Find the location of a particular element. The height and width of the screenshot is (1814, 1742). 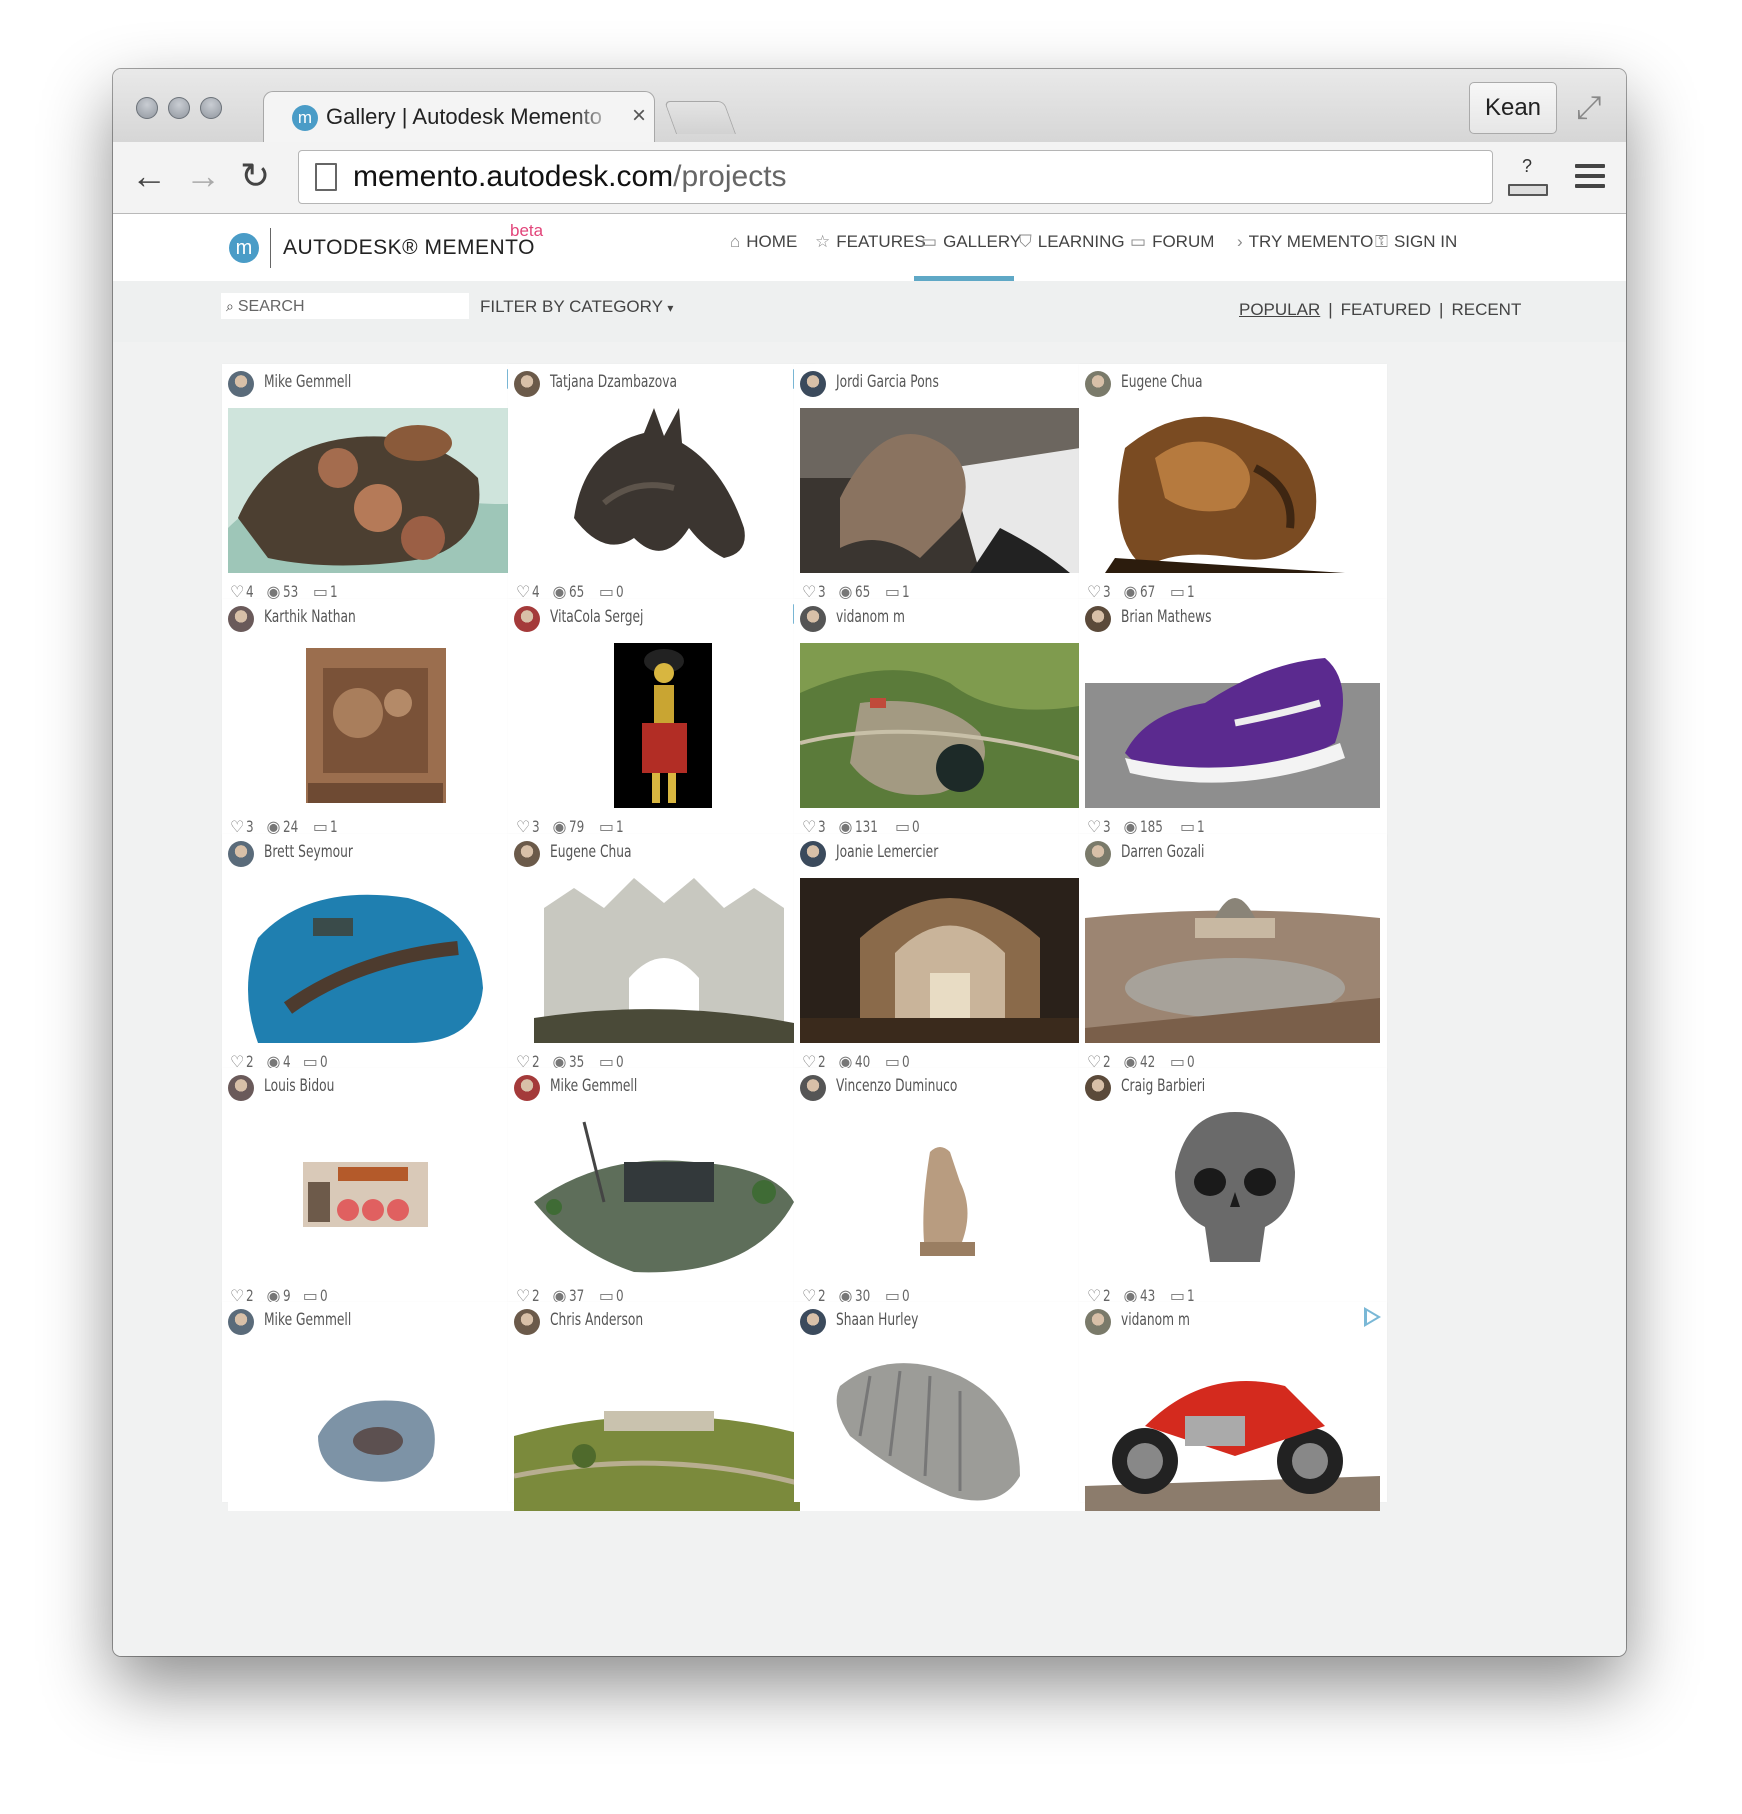

author-name: VitaCola Sergej is located at coordinates (596, 617).